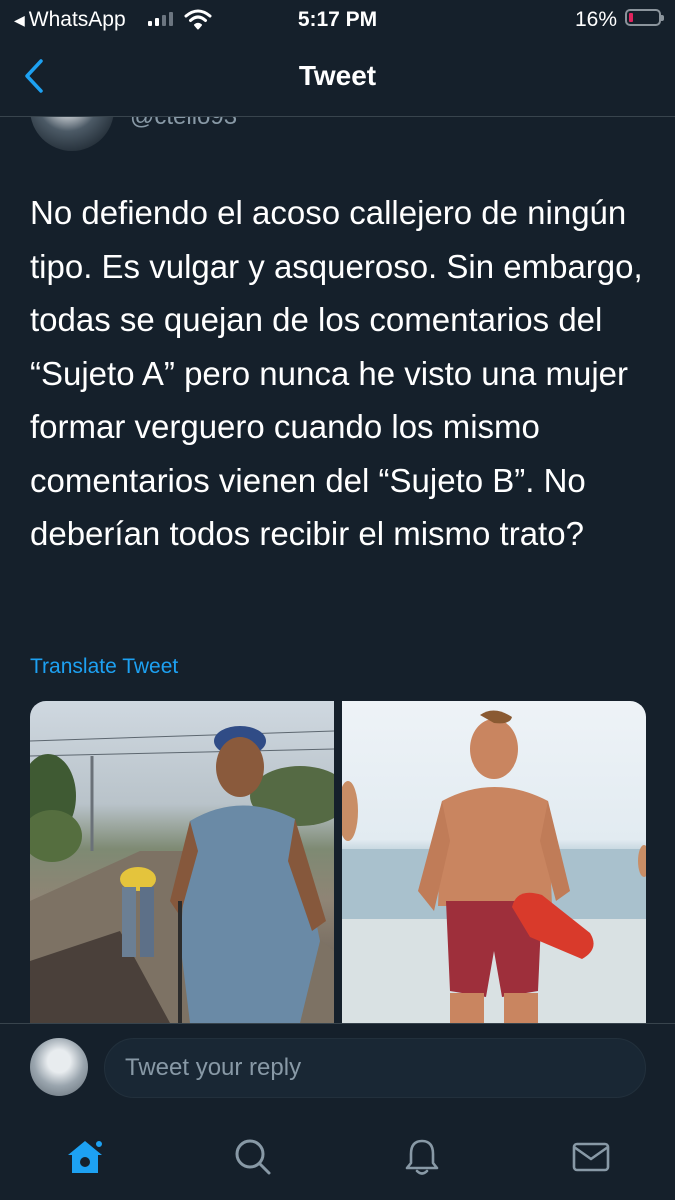 This screenshot has height=1200, width=675. I want to click on search-icon, so click(253, 1157).